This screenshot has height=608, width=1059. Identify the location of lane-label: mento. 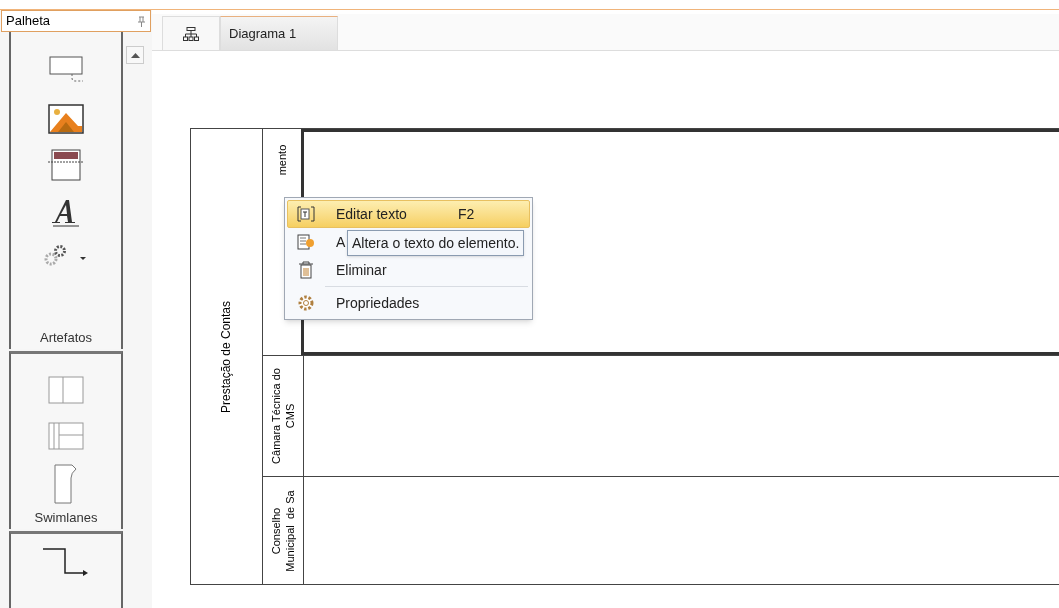
(282, 160).